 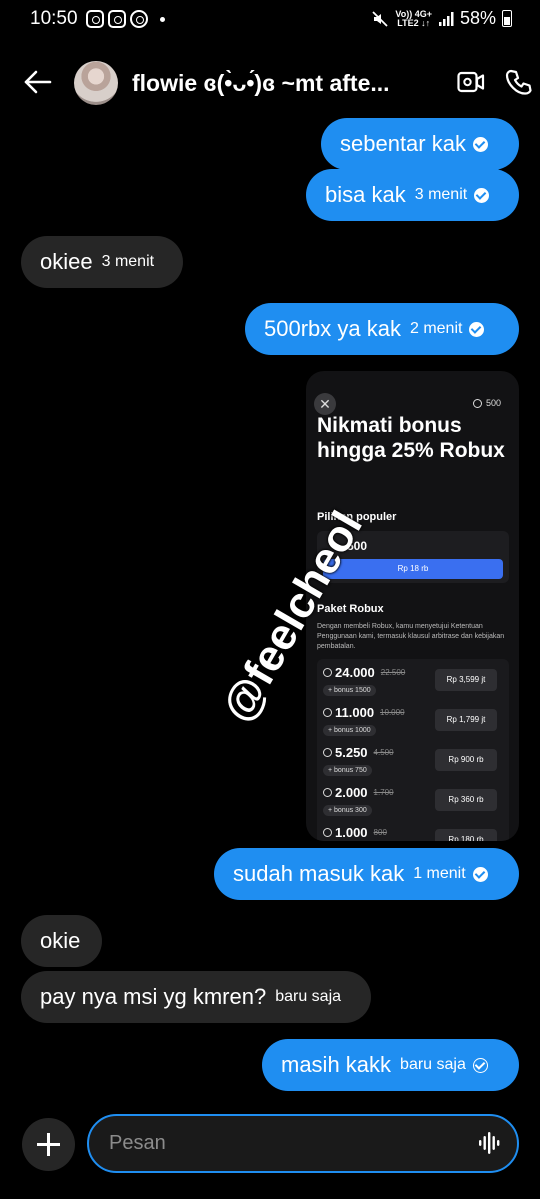 I want to click on video-call-icon, so click(x=471, y=82).